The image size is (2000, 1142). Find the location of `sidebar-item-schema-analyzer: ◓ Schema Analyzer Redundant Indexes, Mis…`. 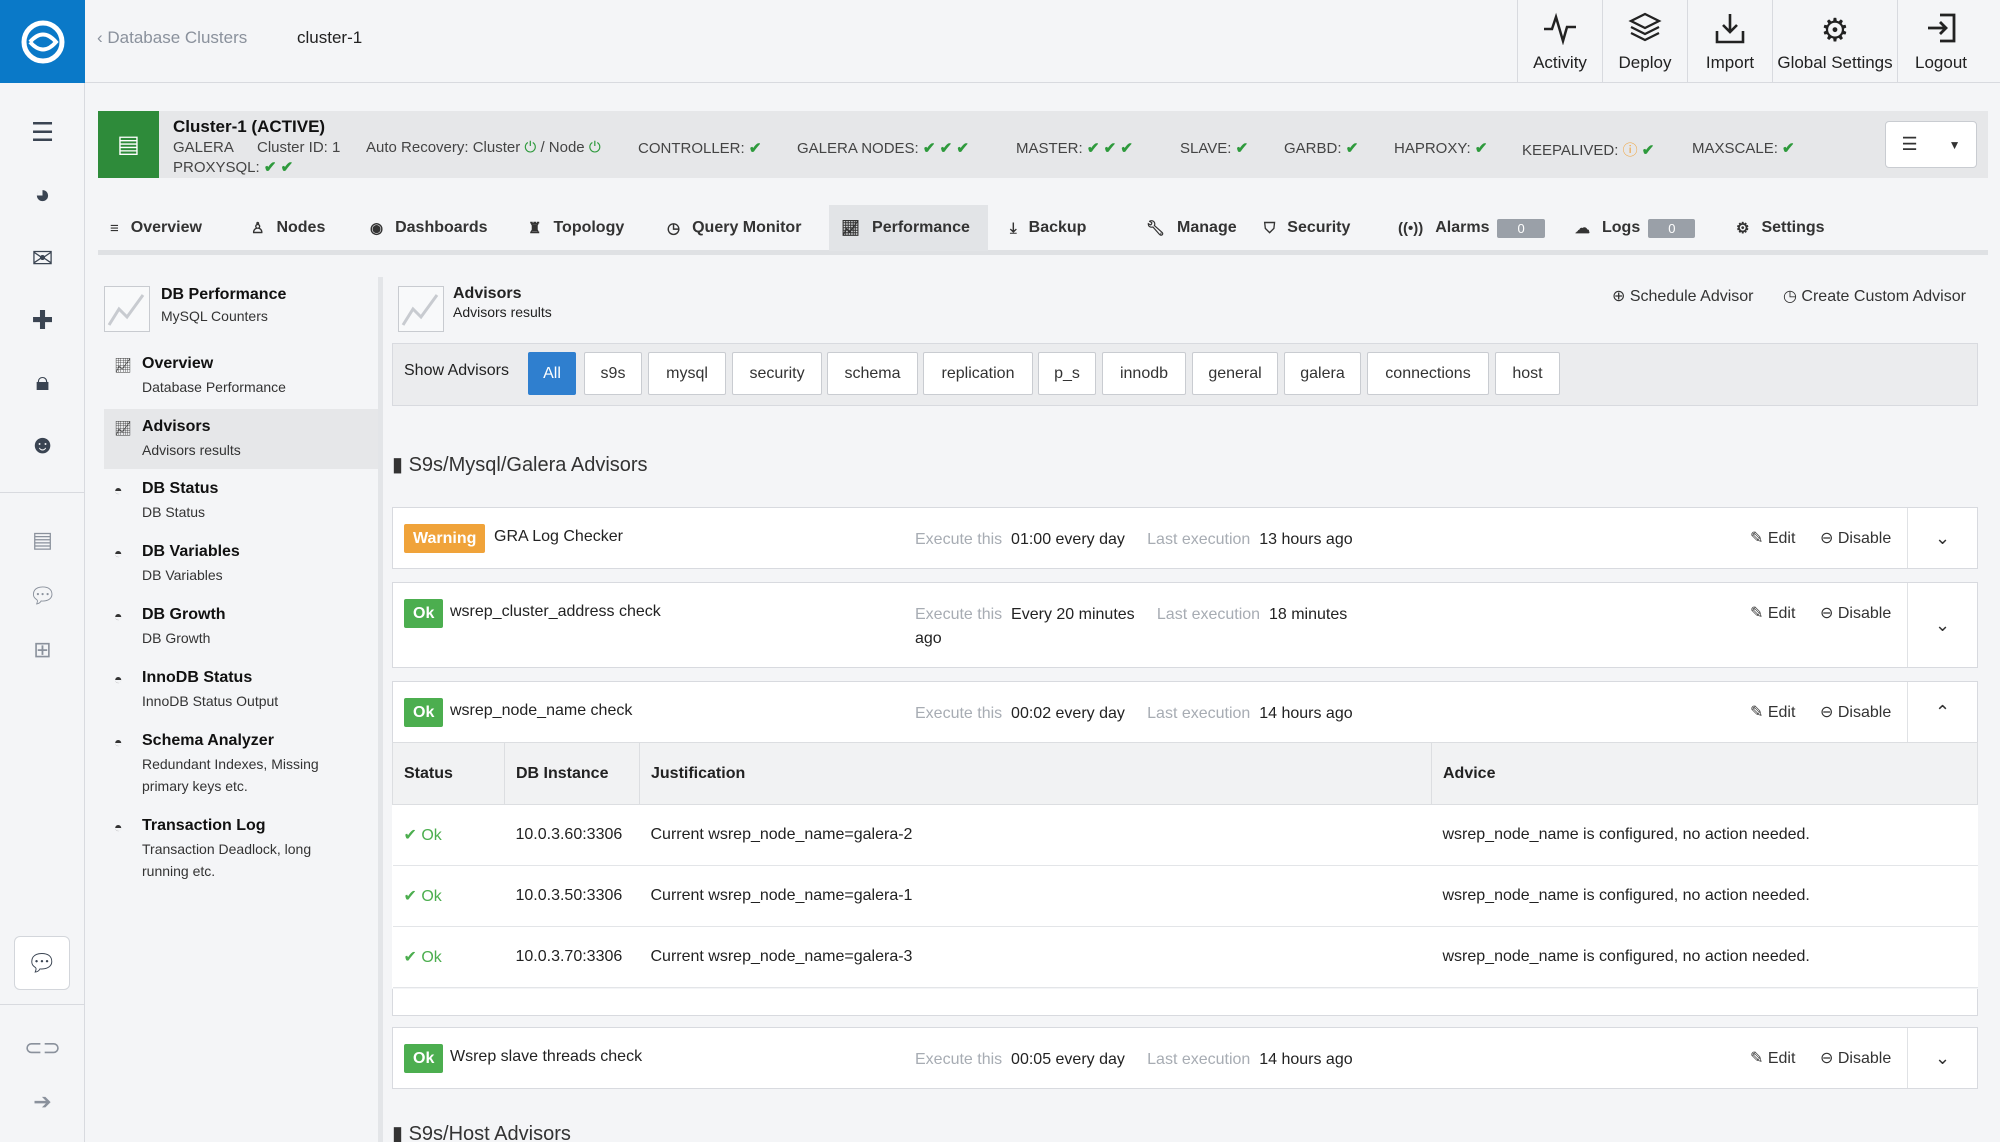

sidebar-item-schema-analyzer: ◓ Schema Analyzer Redundant Indexes, Mis… is located at coordinates (241, 764).